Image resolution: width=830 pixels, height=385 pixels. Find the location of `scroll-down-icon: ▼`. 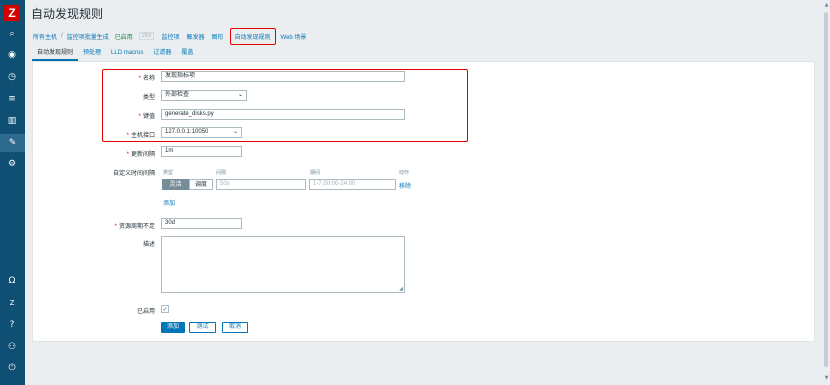

scroll-down-icon: ▼ is located at coordinates (826, 378).